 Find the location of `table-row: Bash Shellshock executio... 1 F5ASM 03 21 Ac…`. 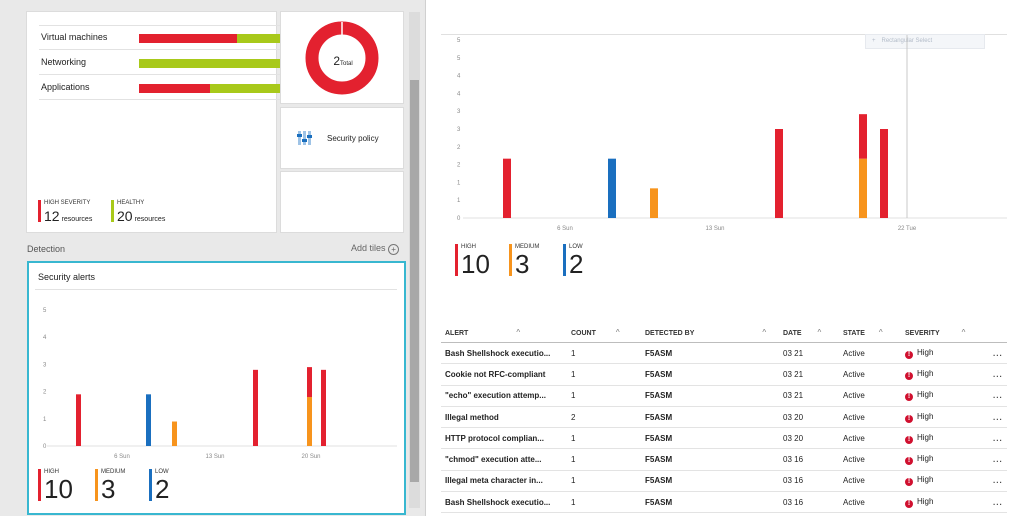

table-row: Bash Shellshock executio... 1 F5ASM 03 21 Ac… is located at coordinates (724, 353).